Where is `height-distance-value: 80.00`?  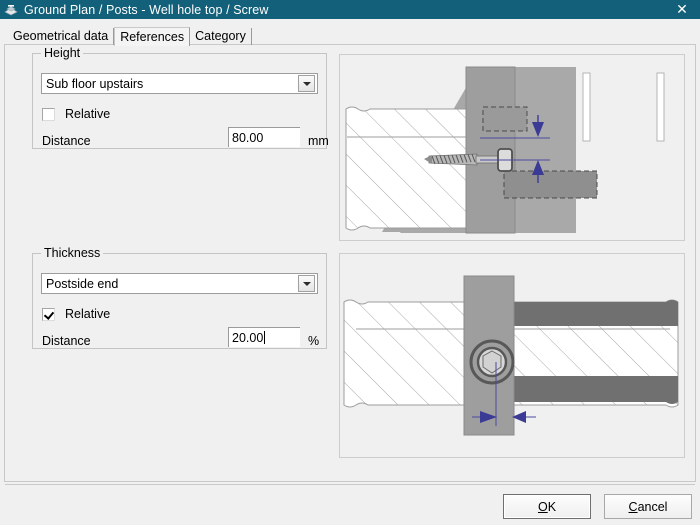
height-distance-value: 80.00 is located at coordinates (248, 137).